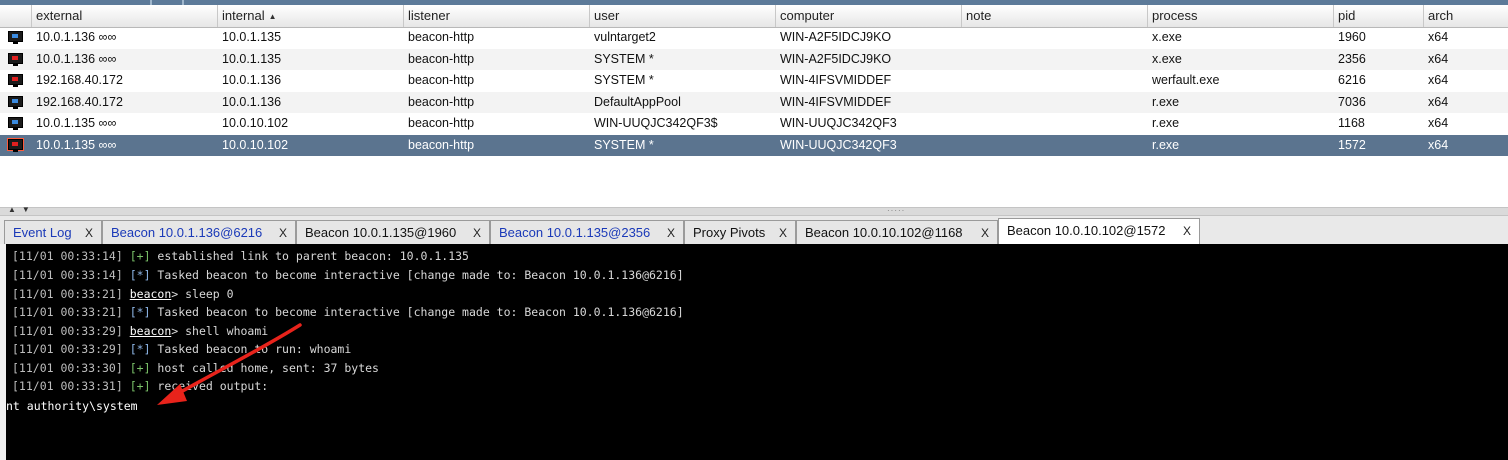 The image size is (1508, 460). Describe the element at coordinates (1466, 16) in the screenshot. I see `col-header-arch: arch` at that location.